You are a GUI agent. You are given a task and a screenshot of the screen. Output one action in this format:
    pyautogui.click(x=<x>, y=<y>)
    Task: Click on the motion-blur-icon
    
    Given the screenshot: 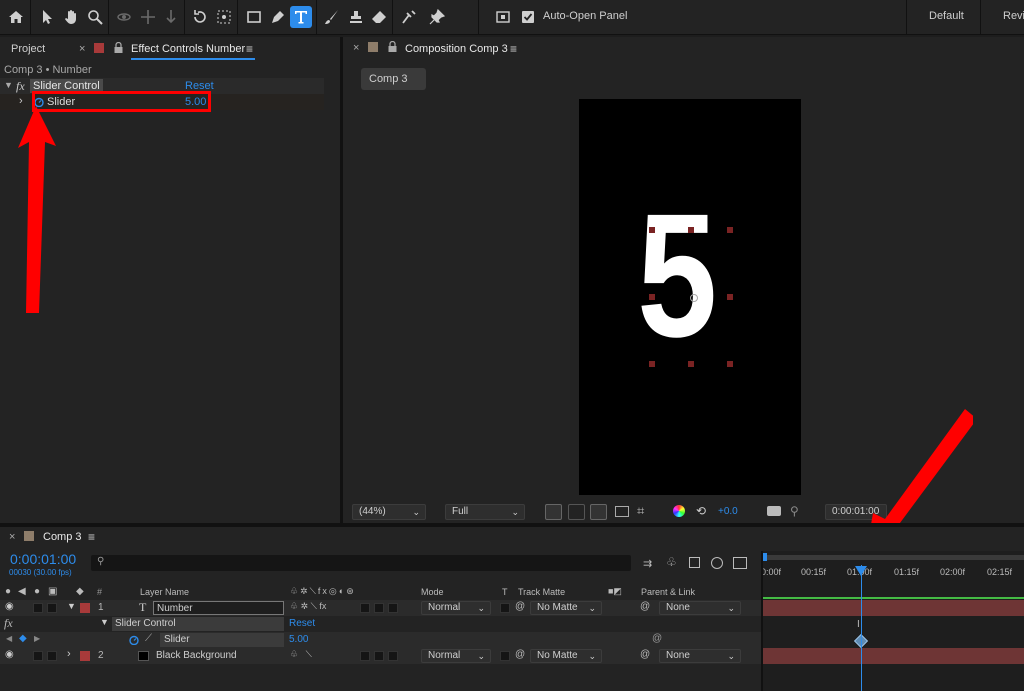 What is the action you would take?
    pyautogui.click(x=717, y=563)
    